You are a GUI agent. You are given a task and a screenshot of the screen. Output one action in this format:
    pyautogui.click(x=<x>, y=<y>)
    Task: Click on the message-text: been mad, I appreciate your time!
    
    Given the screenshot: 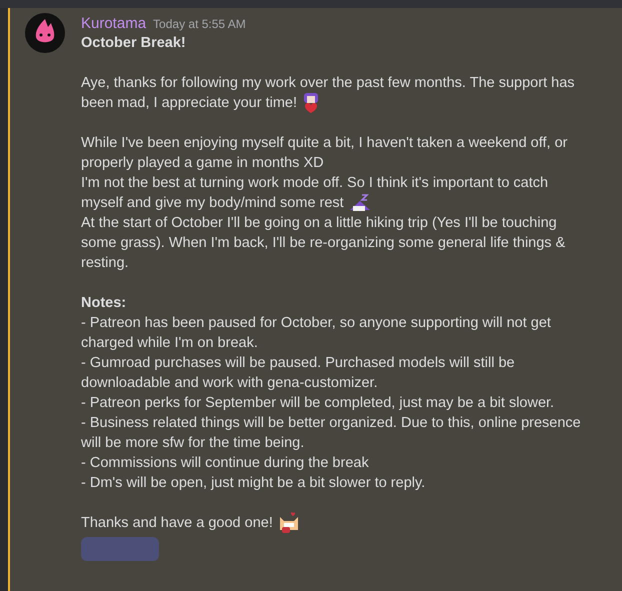 What is the action you would take?
    pyautogui.click(x=189, y=103)
    